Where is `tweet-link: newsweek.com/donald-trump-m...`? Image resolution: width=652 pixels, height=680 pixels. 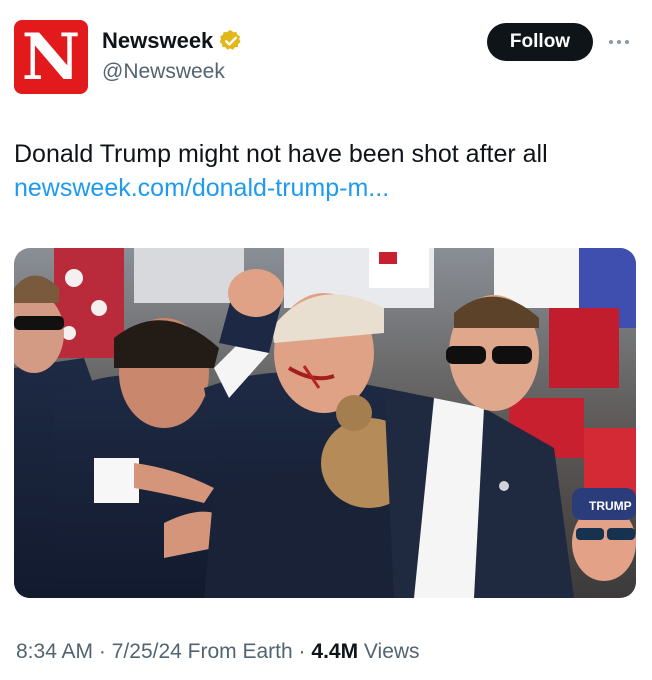 tweet-link: newsweek.com/donald-trump-m... is located at coordinates (201, 188).